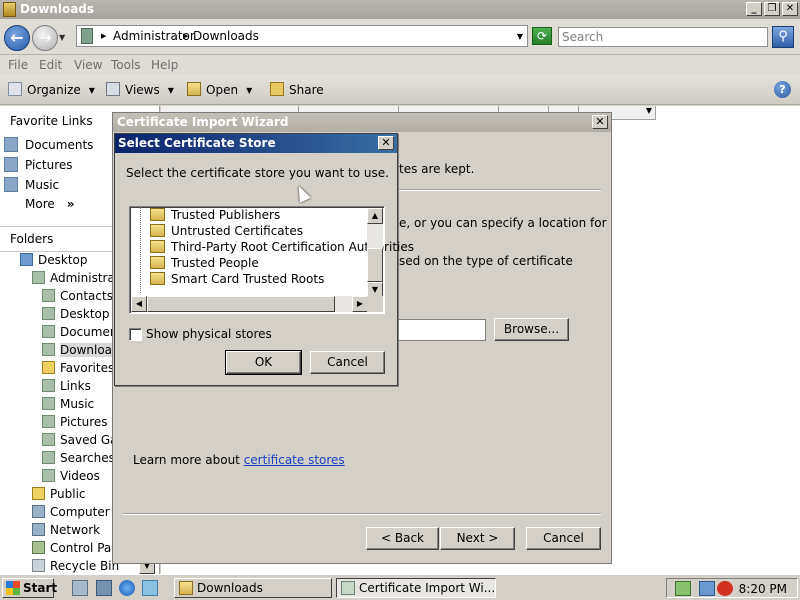 This screenshot has width=800, height=600. What do you see at coordinates (362, 122) in the screenshot?
I see `wizard-titlebar: Certificate Import Wizard` at bounding box center [362, 122].